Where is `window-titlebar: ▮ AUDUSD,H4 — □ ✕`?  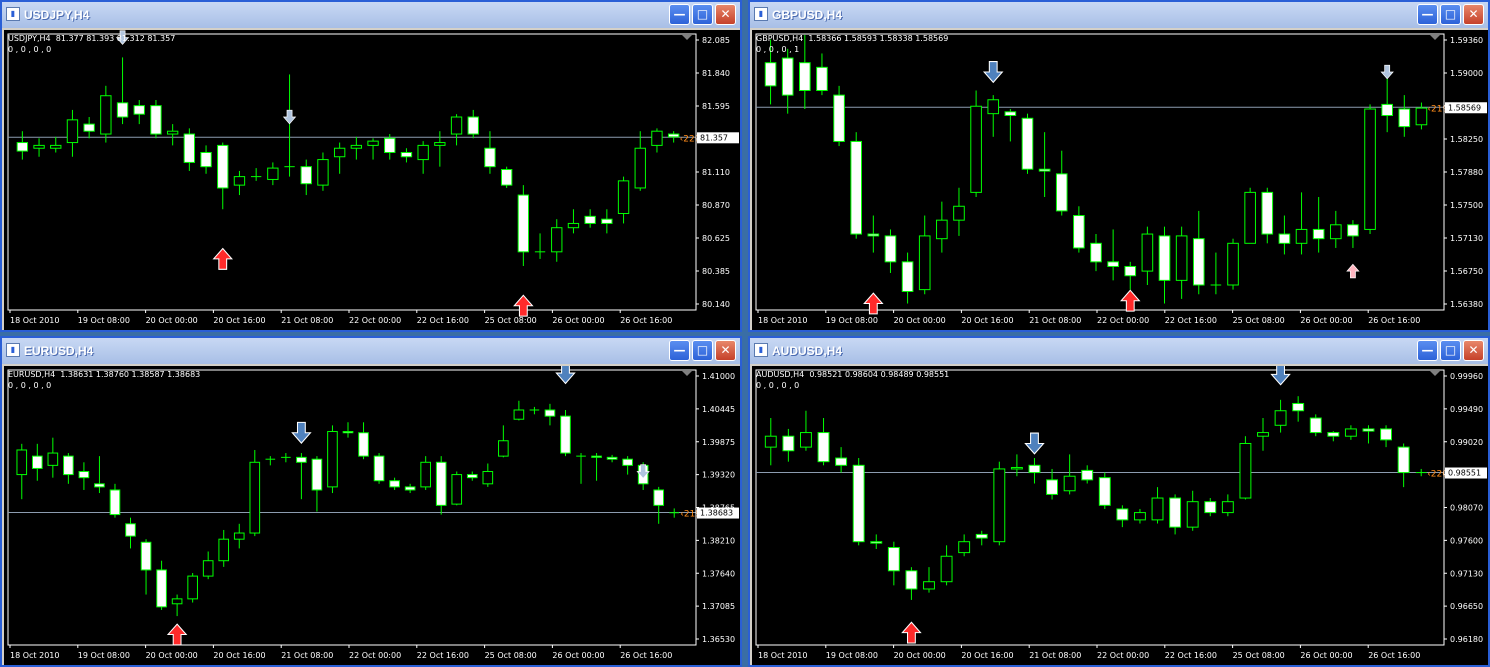
window-titlebar: ▮ AUDUSD,H4 — □ ✕ is located at coordinates (1119, 351).